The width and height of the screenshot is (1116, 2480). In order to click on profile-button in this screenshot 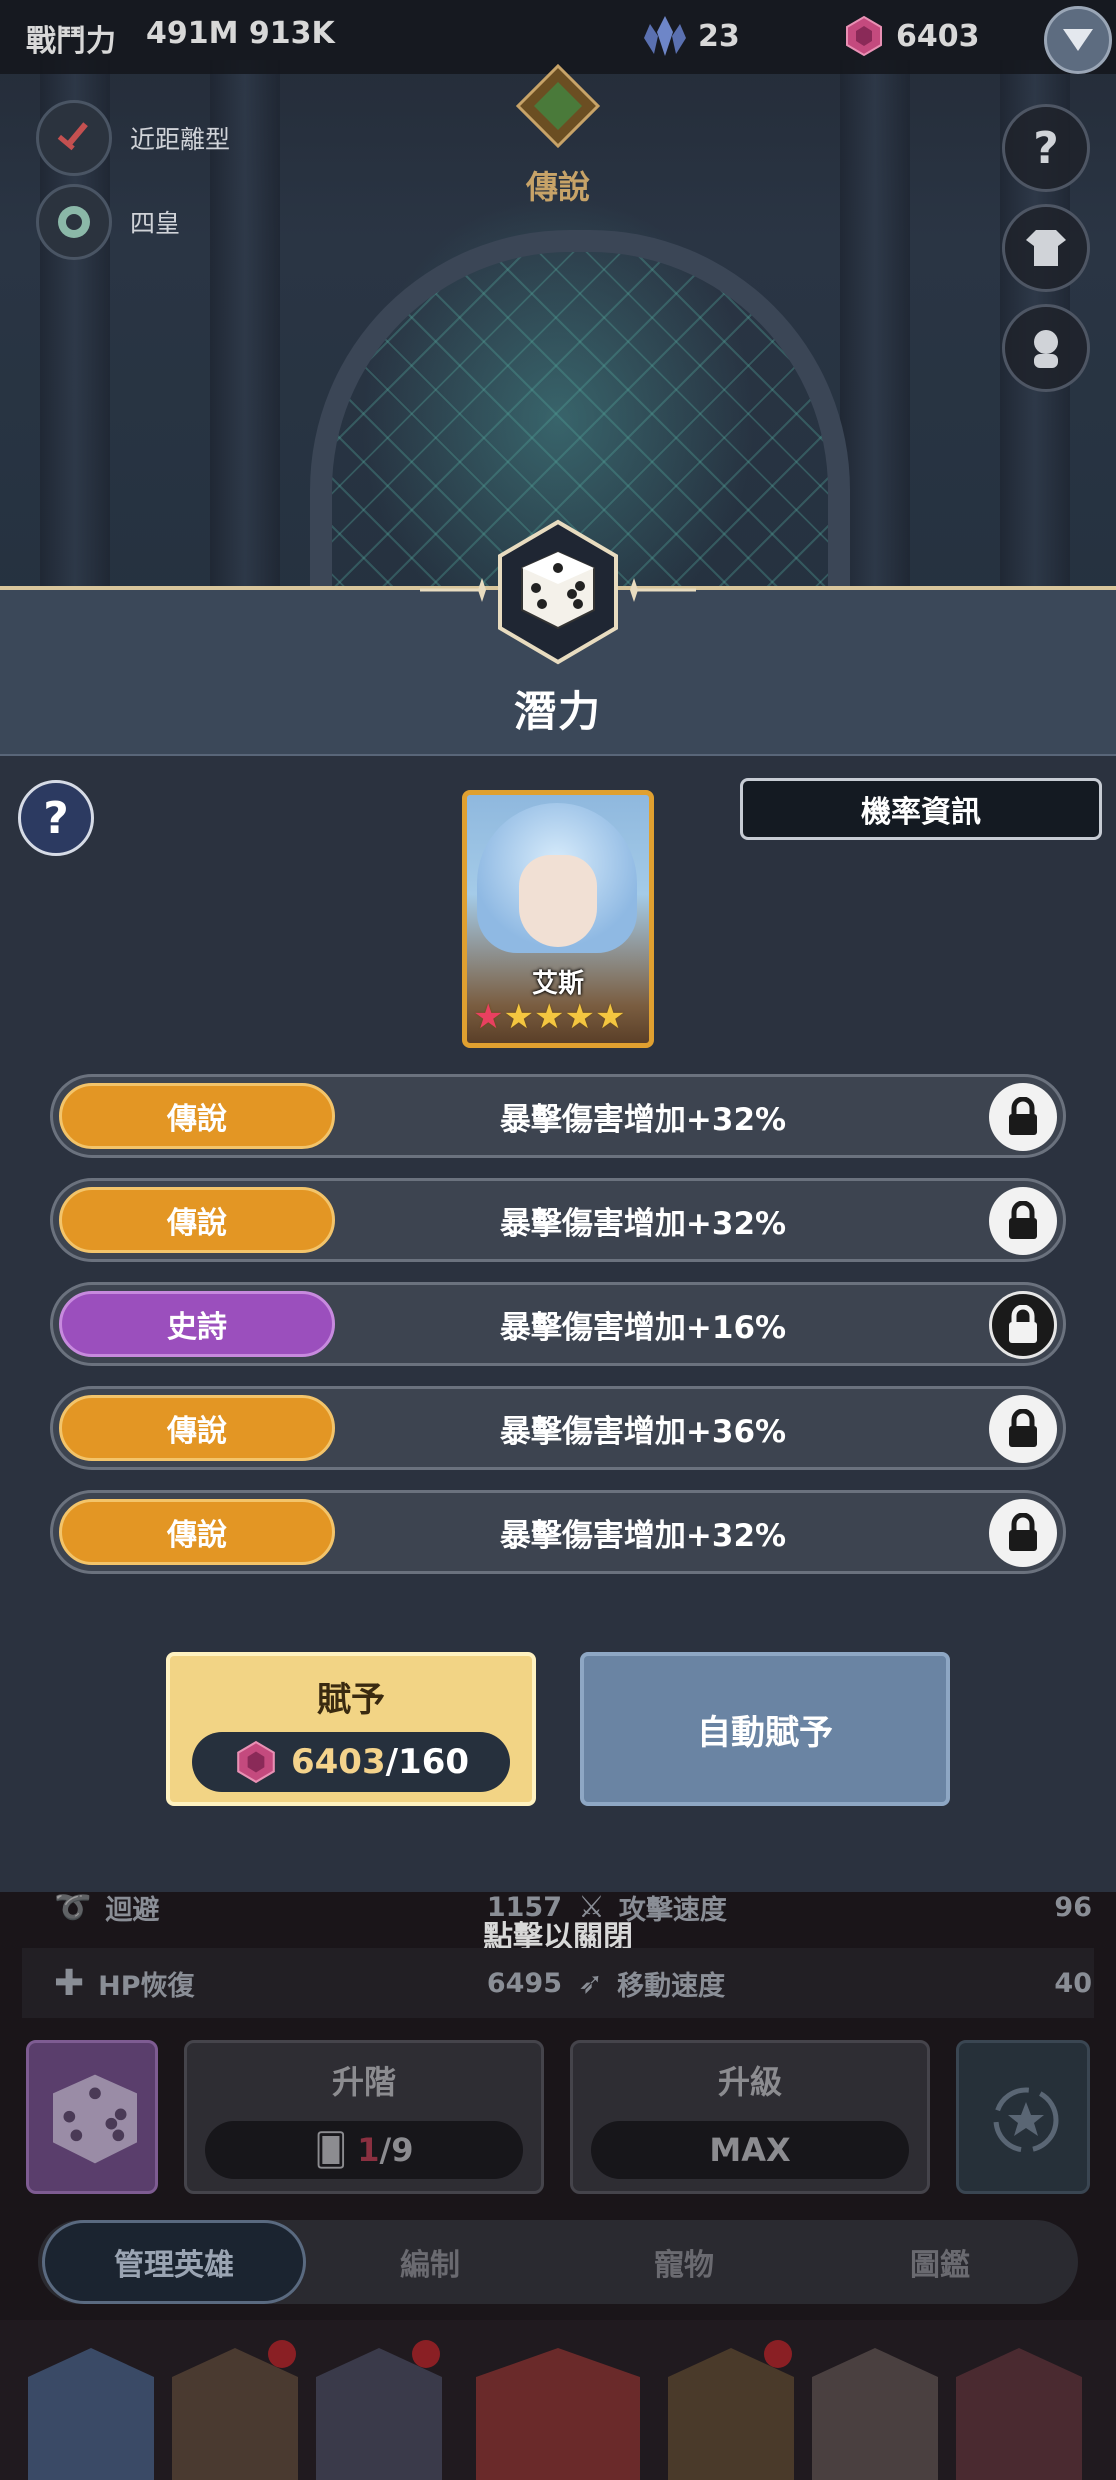, I will do `click(1046, 348)`.